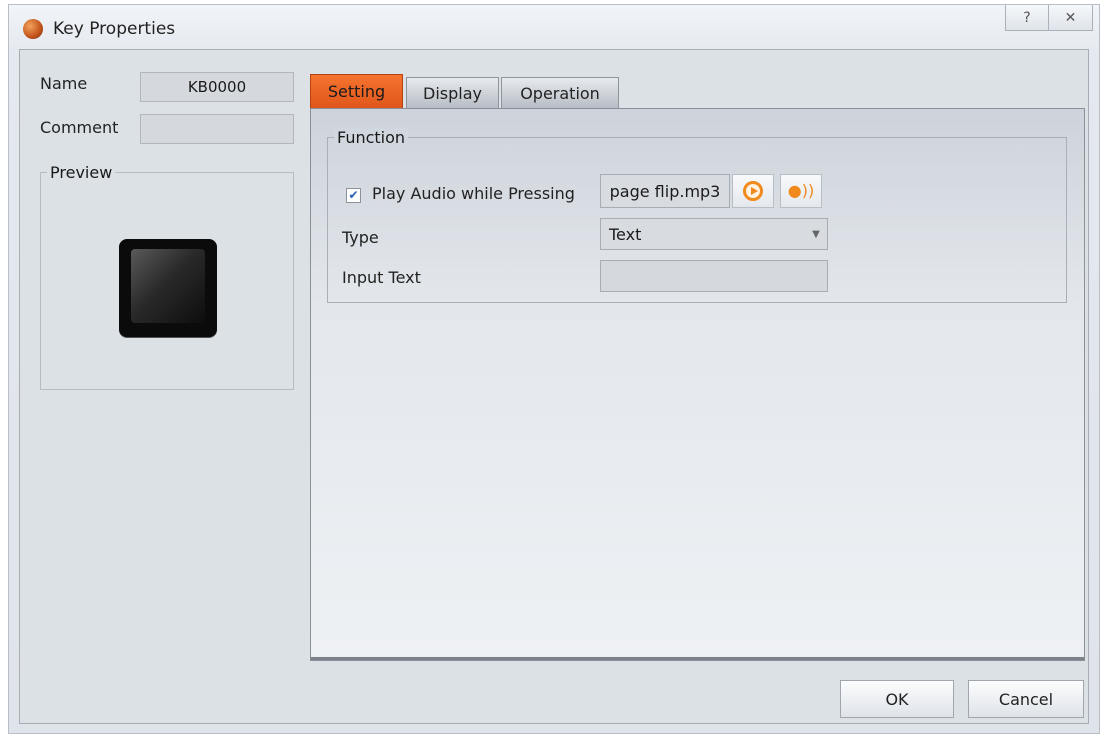  I want to click on play-icon, so click(753, 191).